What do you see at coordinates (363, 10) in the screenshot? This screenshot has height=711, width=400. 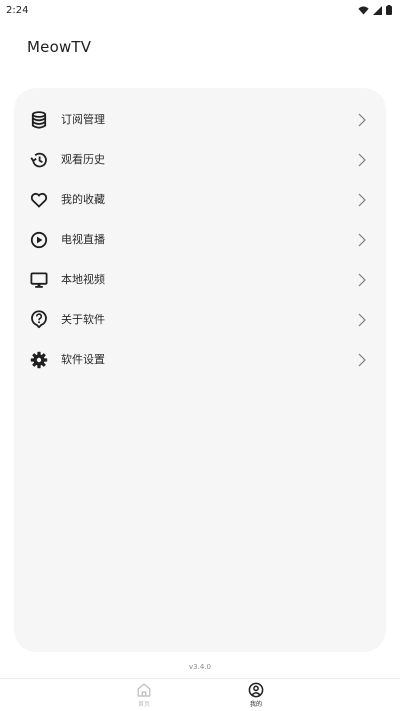 I see `wifi-icon` at bounding box center [363, 10].